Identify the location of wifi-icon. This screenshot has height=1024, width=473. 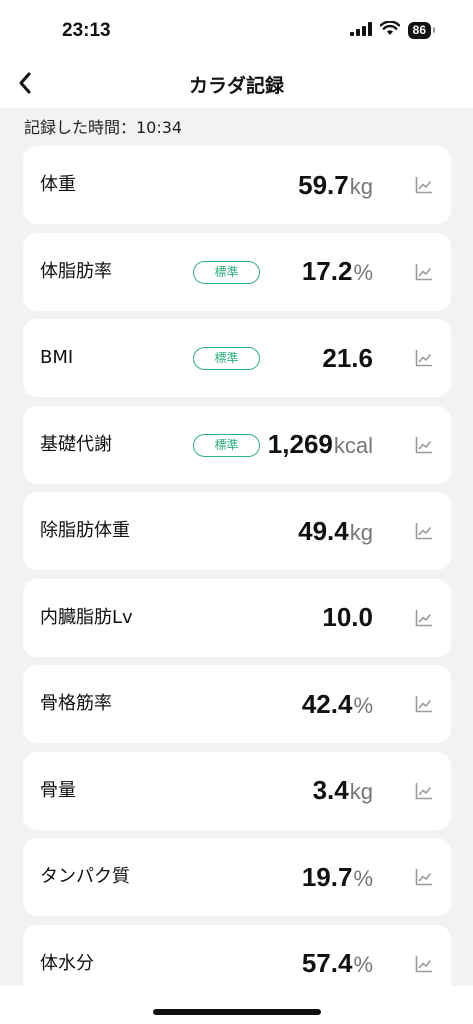
(389, 30).